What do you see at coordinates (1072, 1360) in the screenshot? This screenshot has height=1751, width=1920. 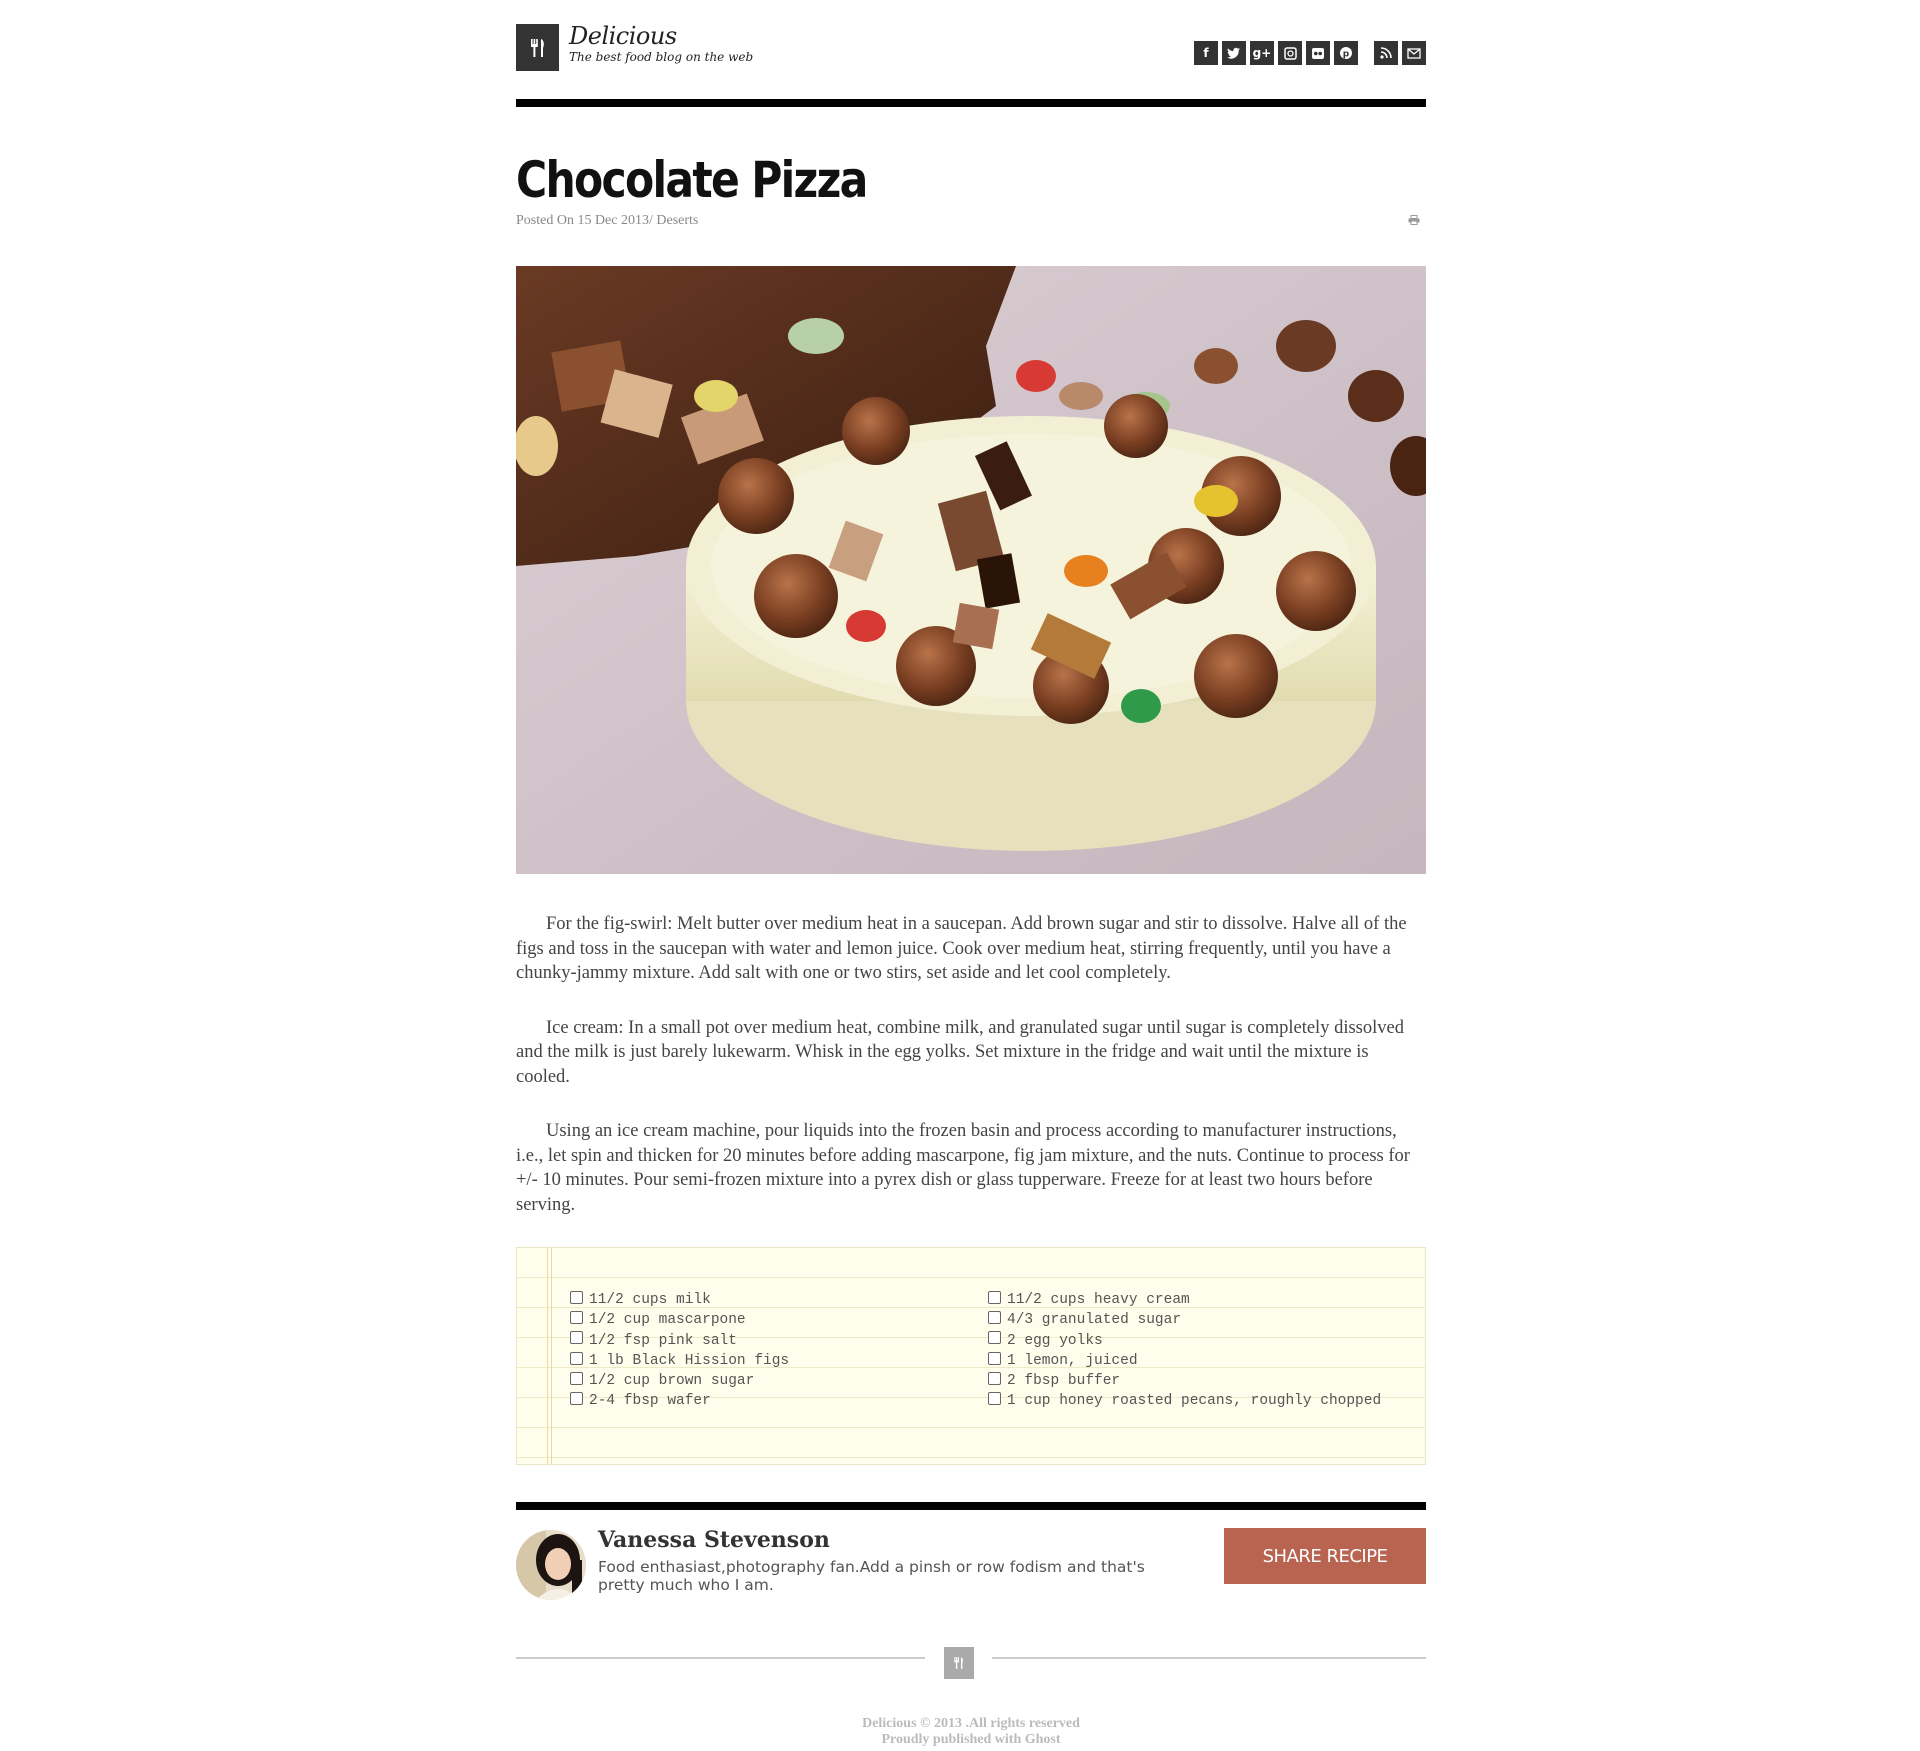 I see `ingredient-label: 1 lemon, juiced` at bounding box center [1072, 1360].